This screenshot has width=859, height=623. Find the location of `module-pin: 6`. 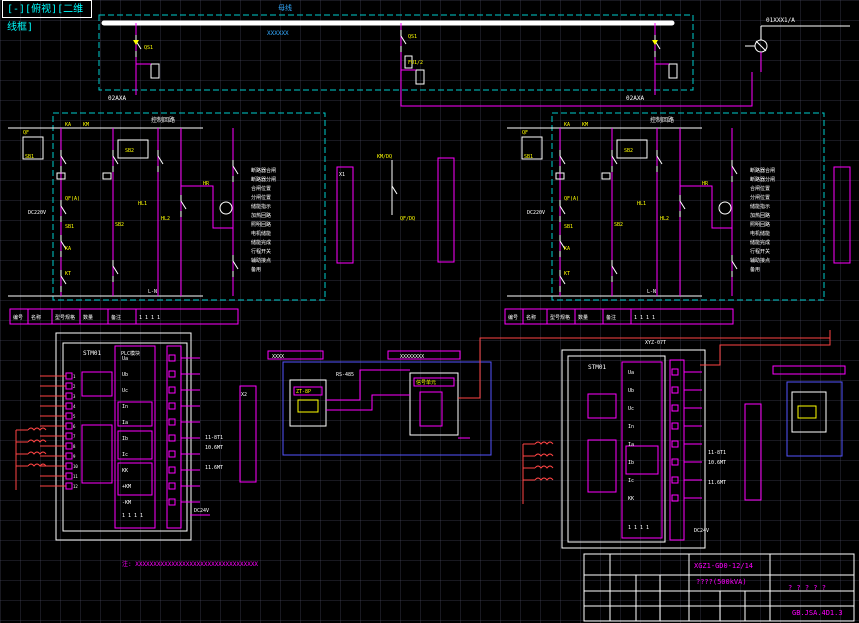

module-pin: 6 is located at coordinates (74, 426).